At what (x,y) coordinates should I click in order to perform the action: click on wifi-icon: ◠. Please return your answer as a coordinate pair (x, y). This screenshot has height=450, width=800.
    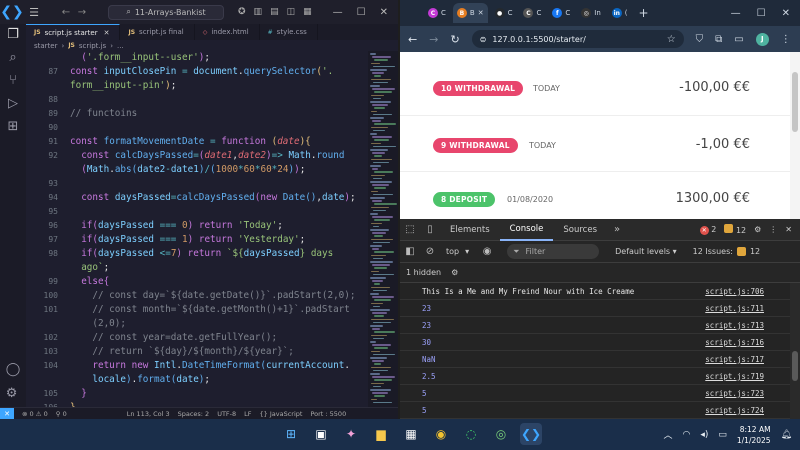
    Looking at the image, I should click on (686, 435).